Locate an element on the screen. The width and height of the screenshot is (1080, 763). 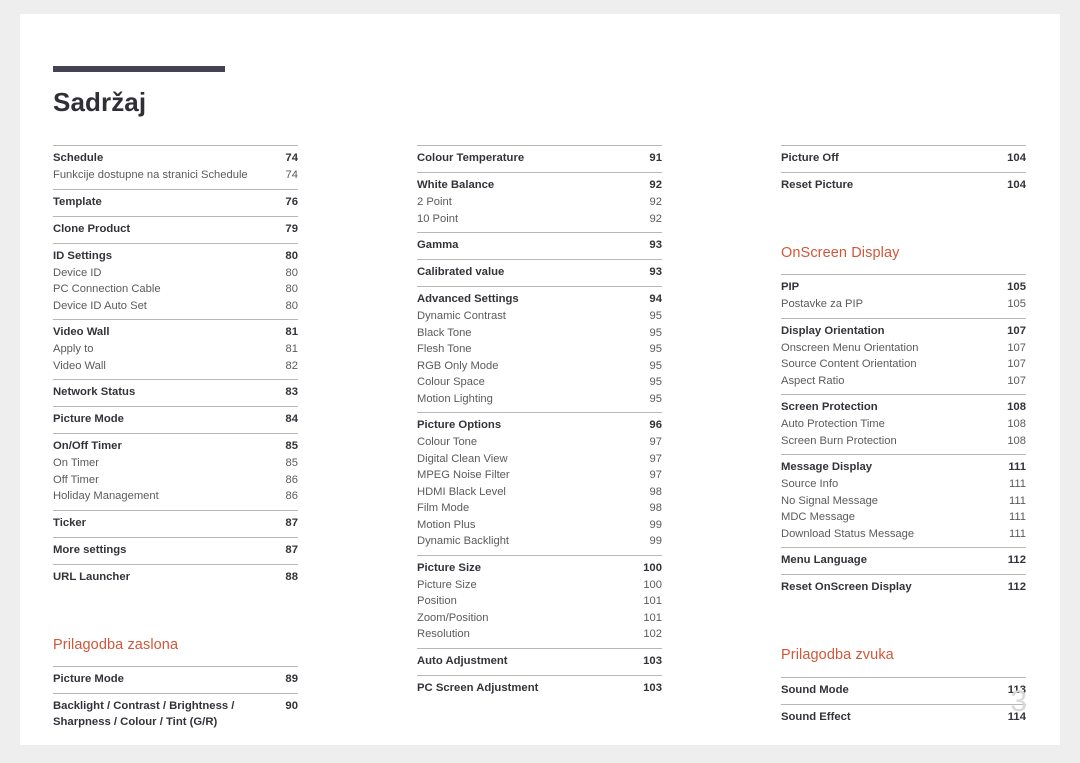
toc-entry-heading: Reset Picture 104 is located at coordinates (903, 185).